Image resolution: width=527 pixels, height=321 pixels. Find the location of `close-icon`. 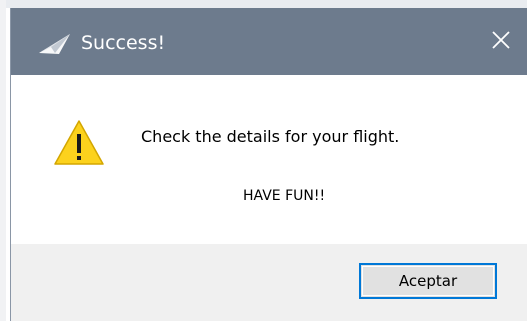

close-icon is located at coordinates (501, 42).